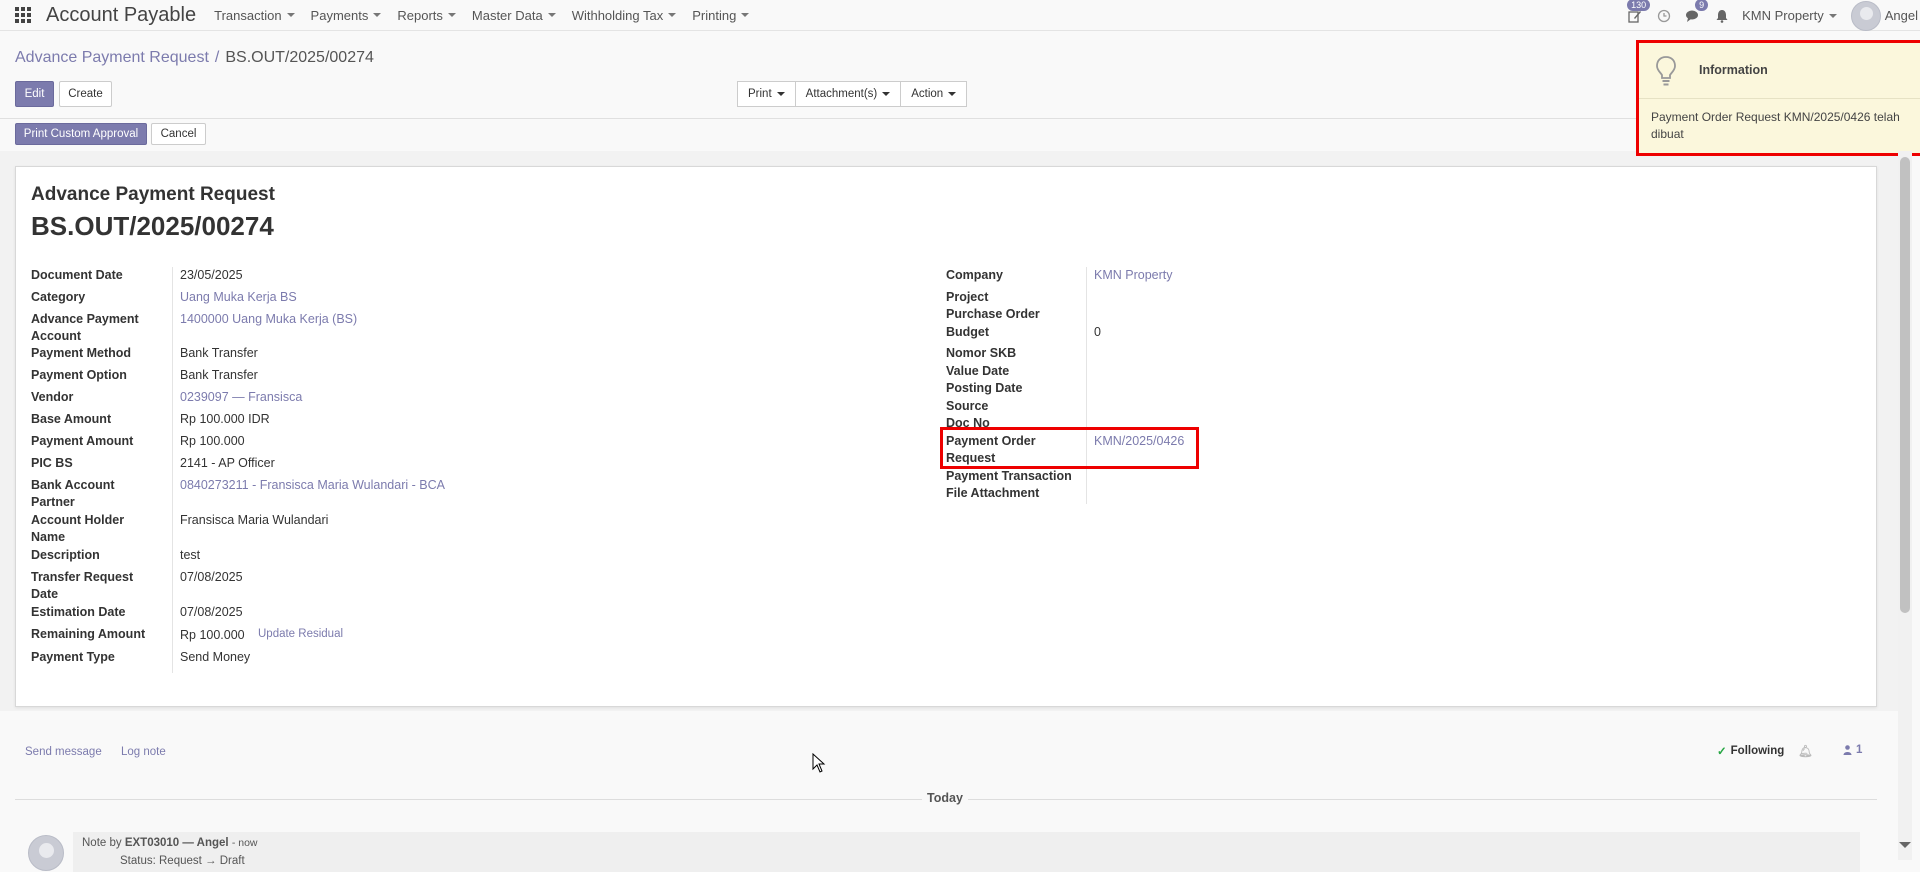  What do you see at coordinates (968, 332) in the screenshot?
I see `label-budget: Budget` at bounding box center [968, 332].